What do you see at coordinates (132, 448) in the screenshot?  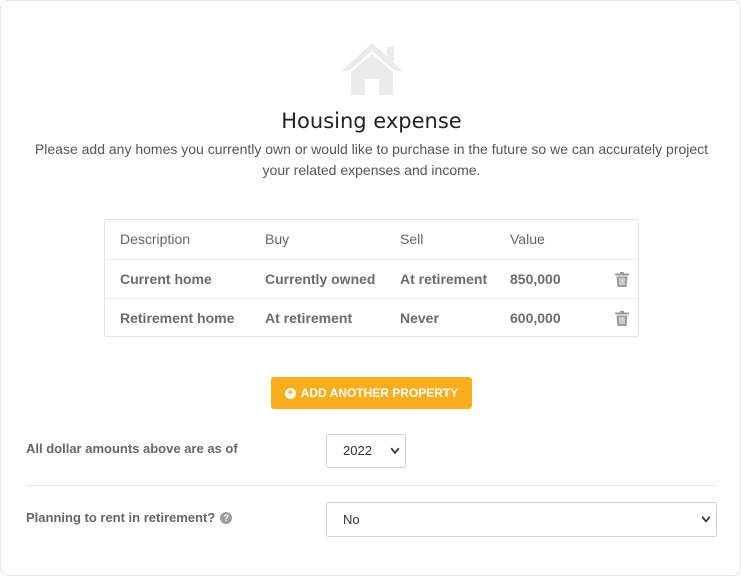 I see `dollar-year-label: All dollar amounts above are as of` at bounding box center [132, 448].